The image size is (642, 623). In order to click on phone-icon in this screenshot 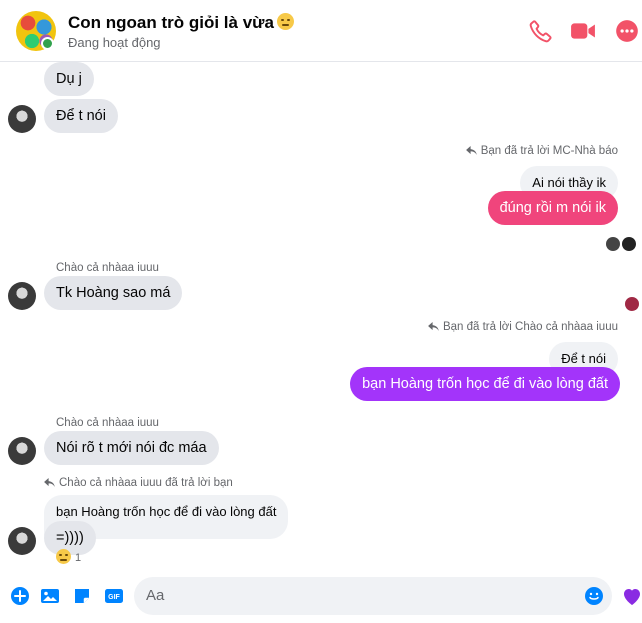, I will do `click(541, 31)`.